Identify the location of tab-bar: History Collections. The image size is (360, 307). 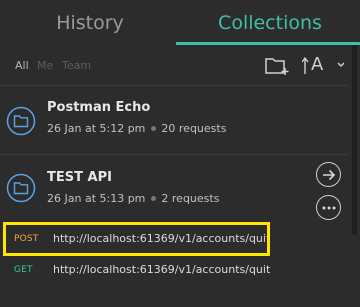
(180, 22).